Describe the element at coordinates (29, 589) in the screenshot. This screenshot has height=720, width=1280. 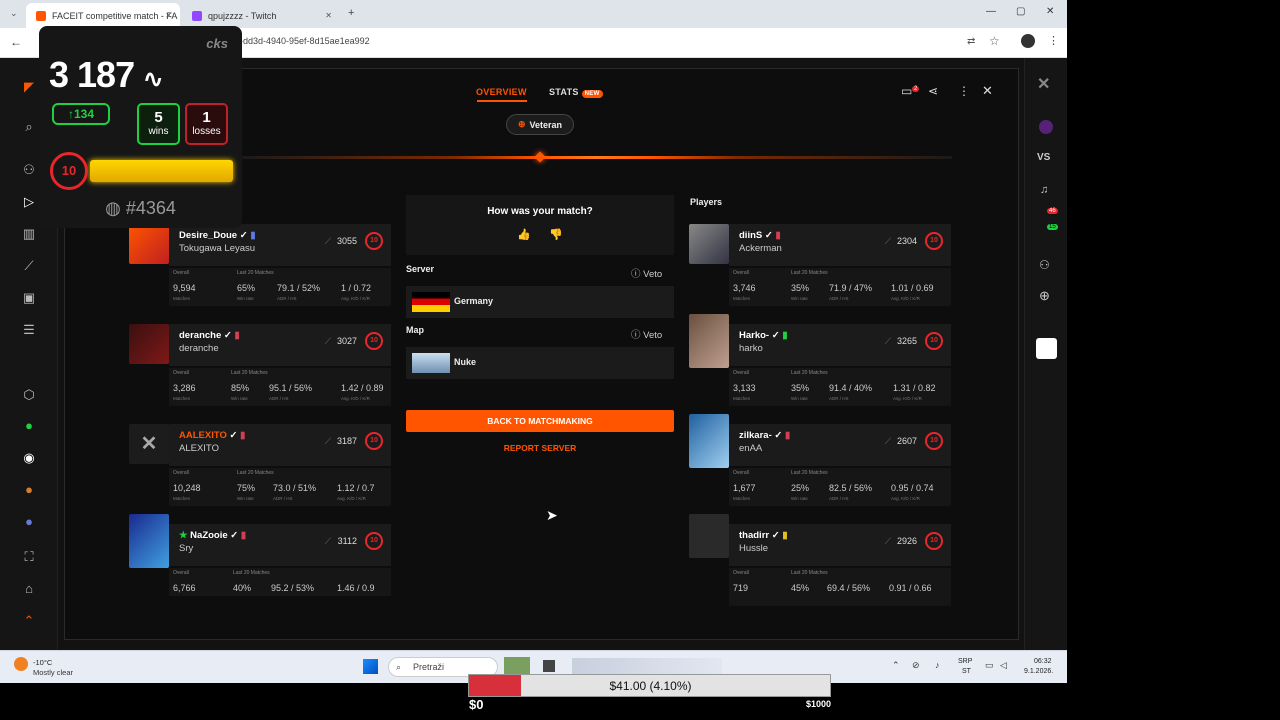
I see `shop-icon: ⌂` at that location.